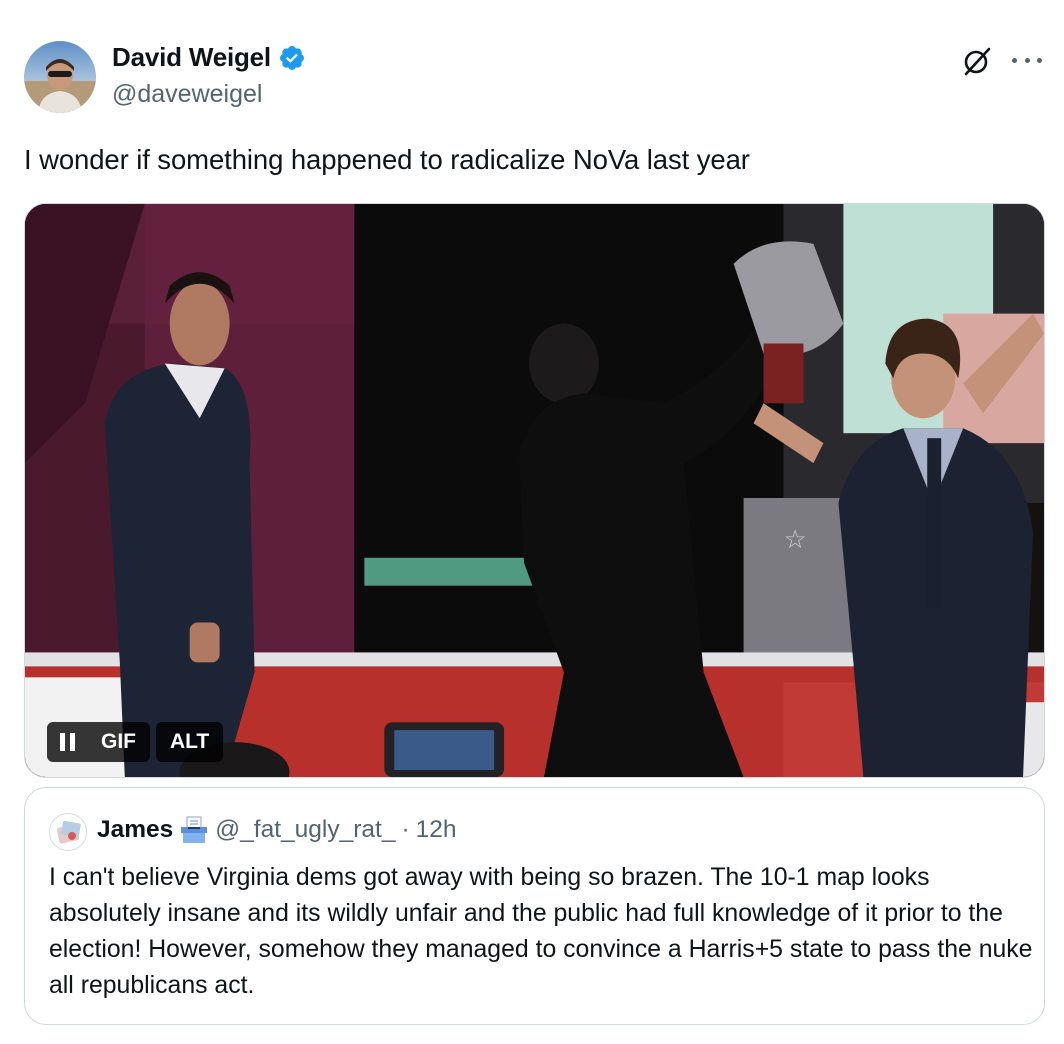  What do you see at coordinates (60, 77) in the screenshot?
I see `author-avatar` at bounding box center [60, 77].